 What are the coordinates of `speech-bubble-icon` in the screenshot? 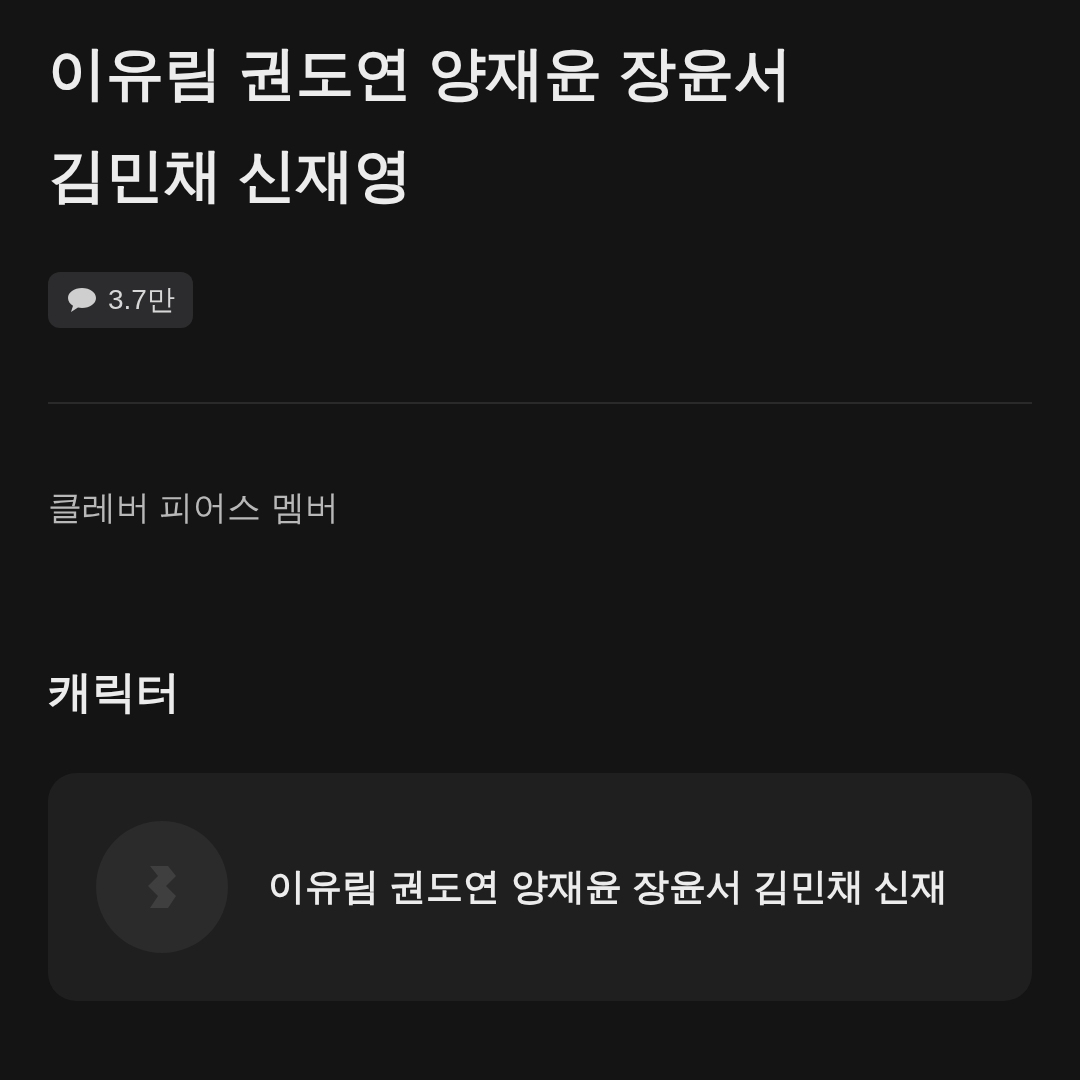 It's located at (82, 300).